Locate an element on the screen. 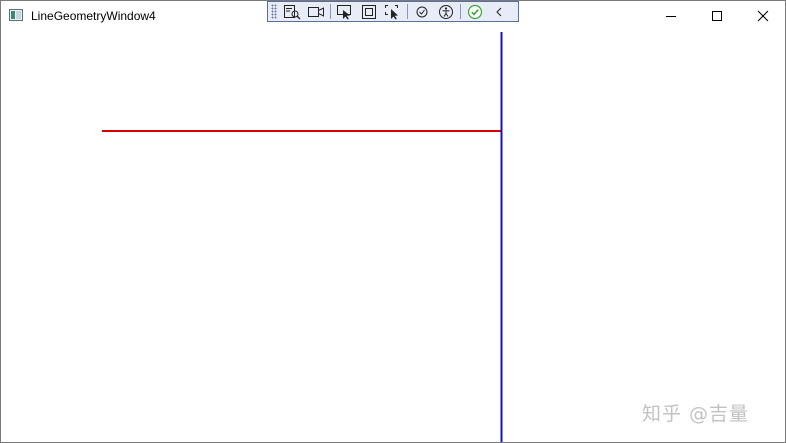 The width and height of the screenshot is (786, 443). display-layout-adorners-icon is located at coordinates (369, 11).